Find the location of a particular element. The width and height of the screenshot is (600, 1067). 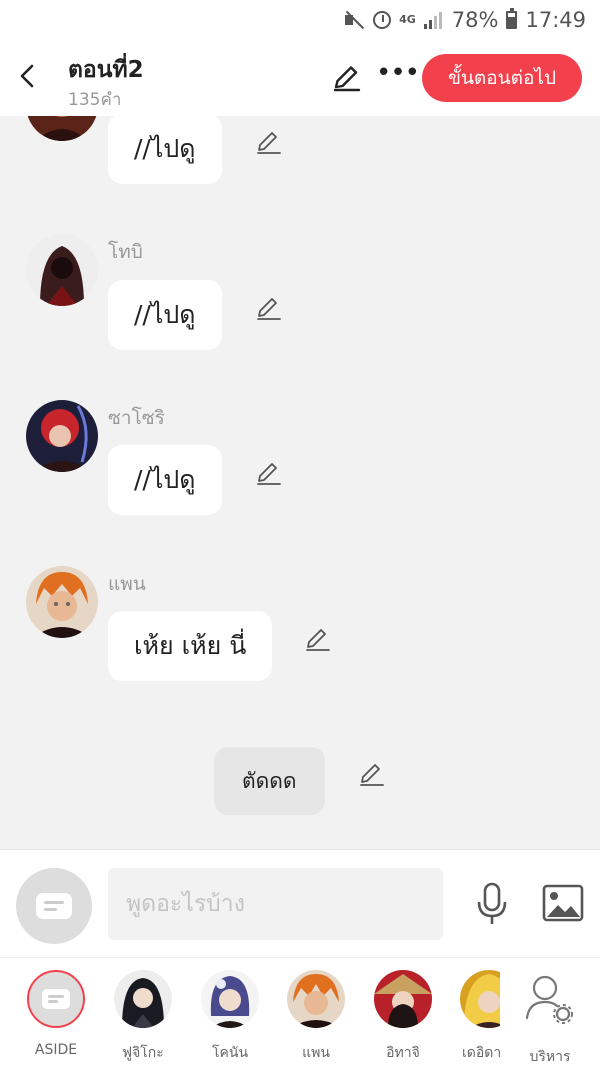

microphone-icon is located at coordinates (492, 904).